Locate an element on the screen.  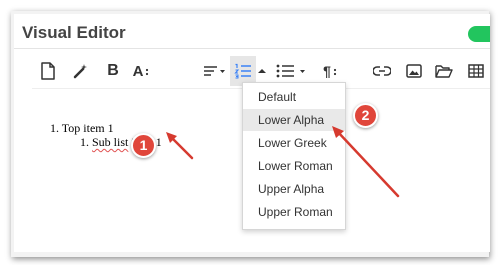
callout-badge-2: 2 is located at coordinates (365, 115).